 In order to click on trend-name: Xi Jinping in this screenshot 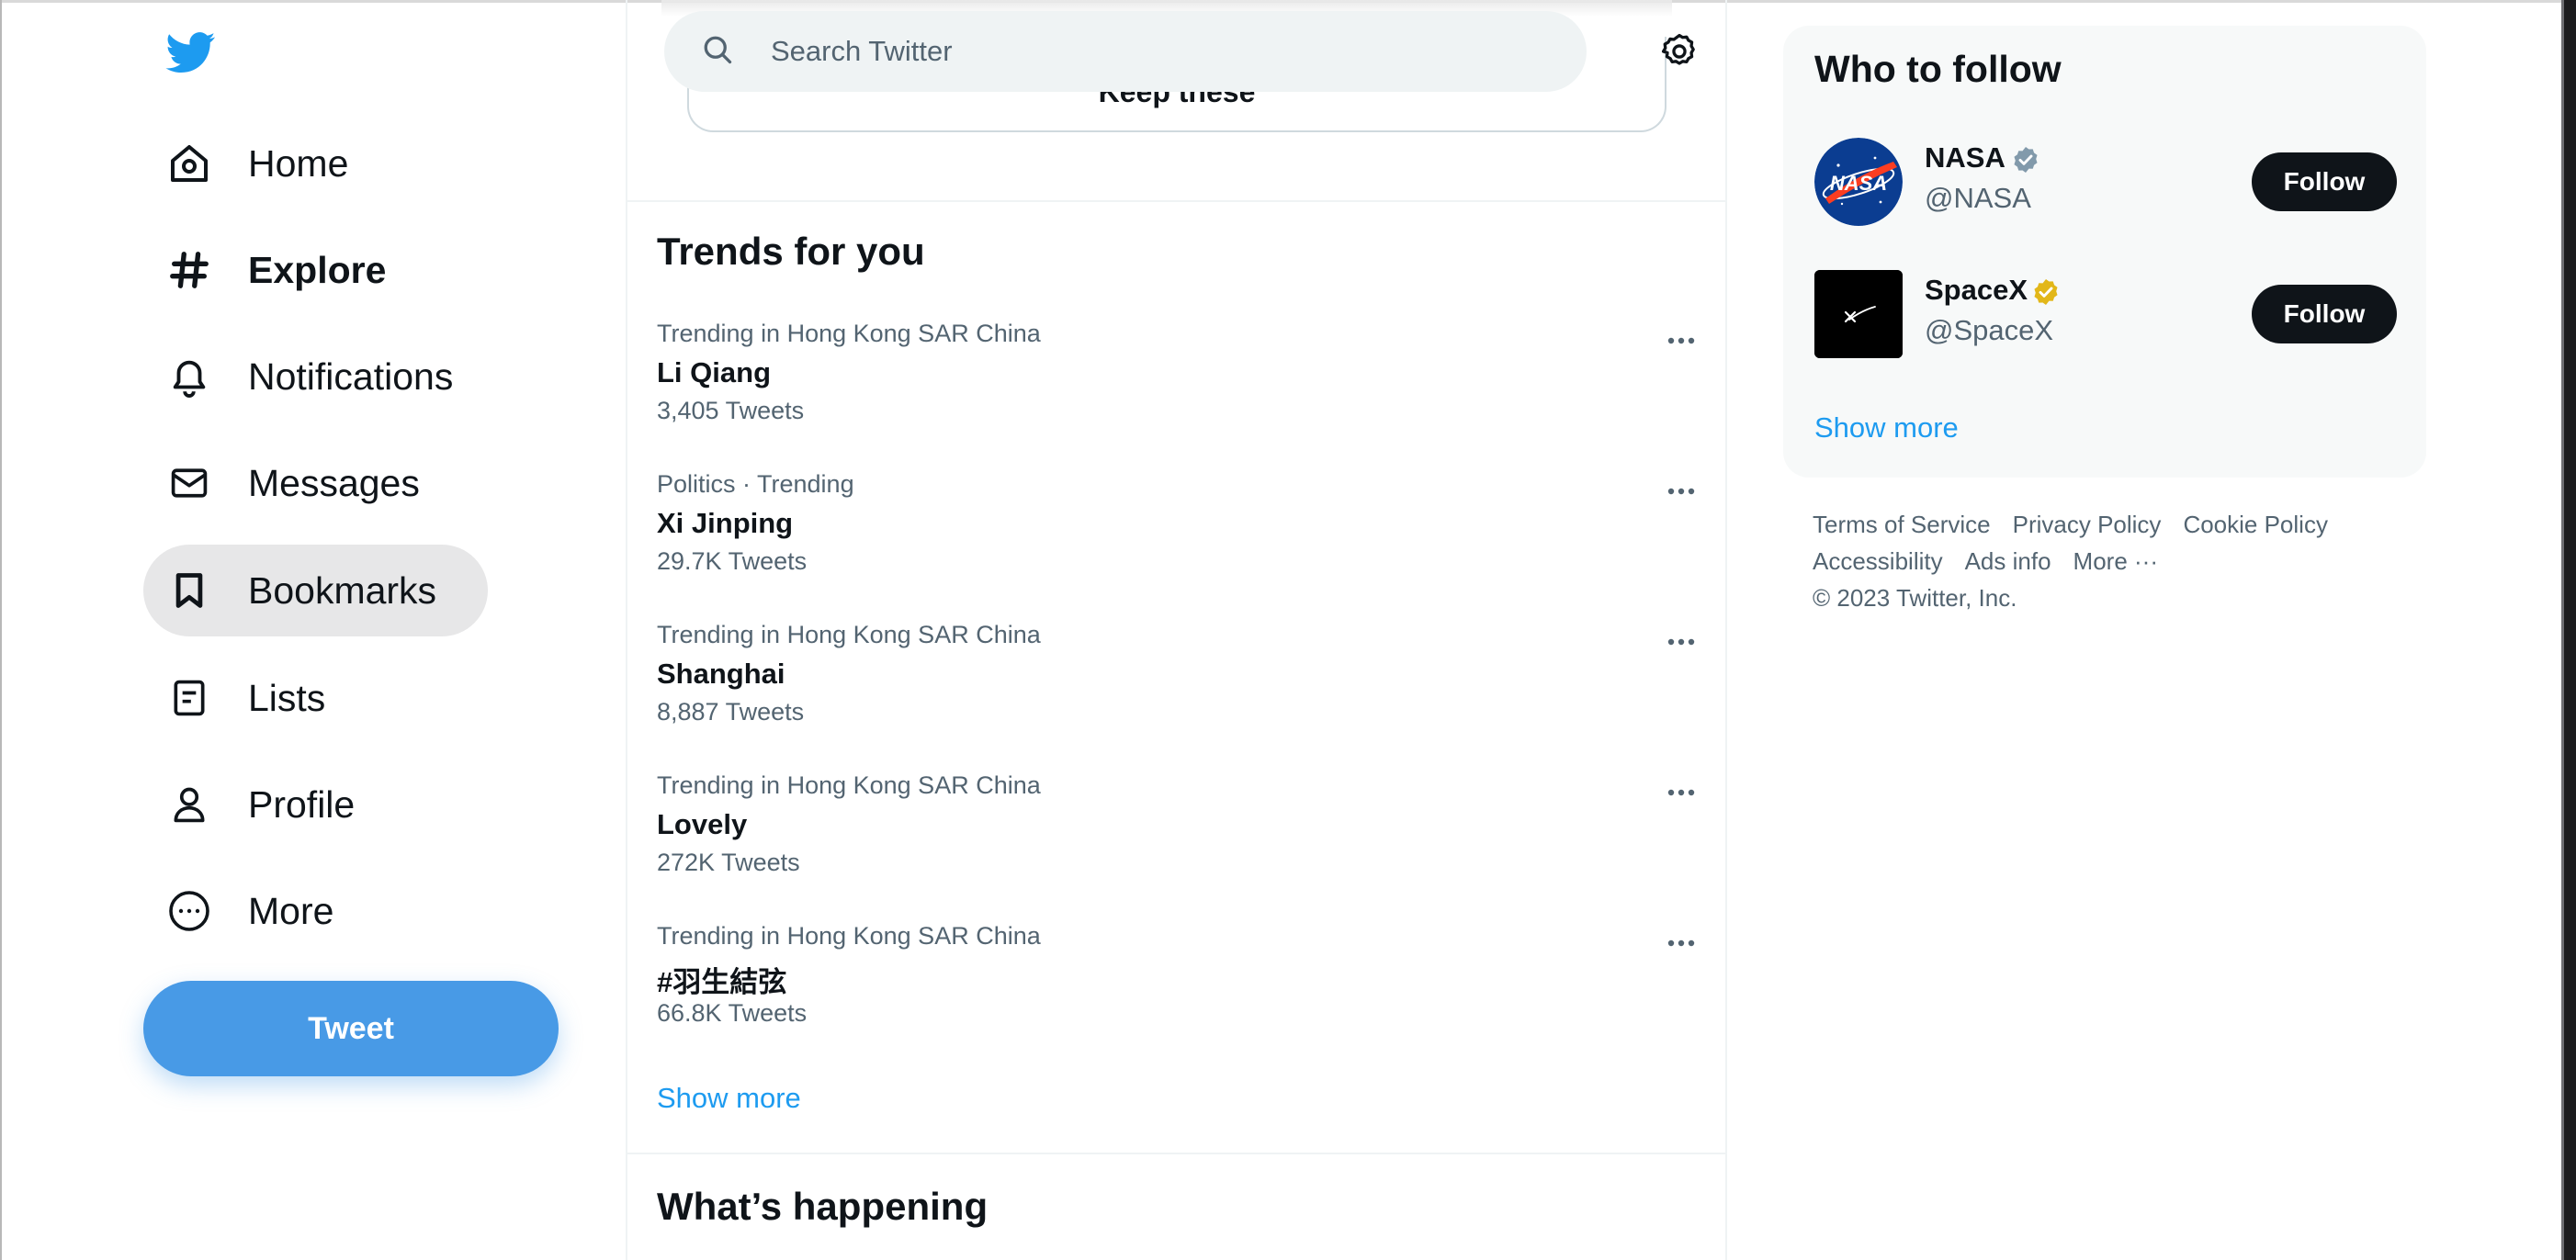, I will do `click(725, 523)`.